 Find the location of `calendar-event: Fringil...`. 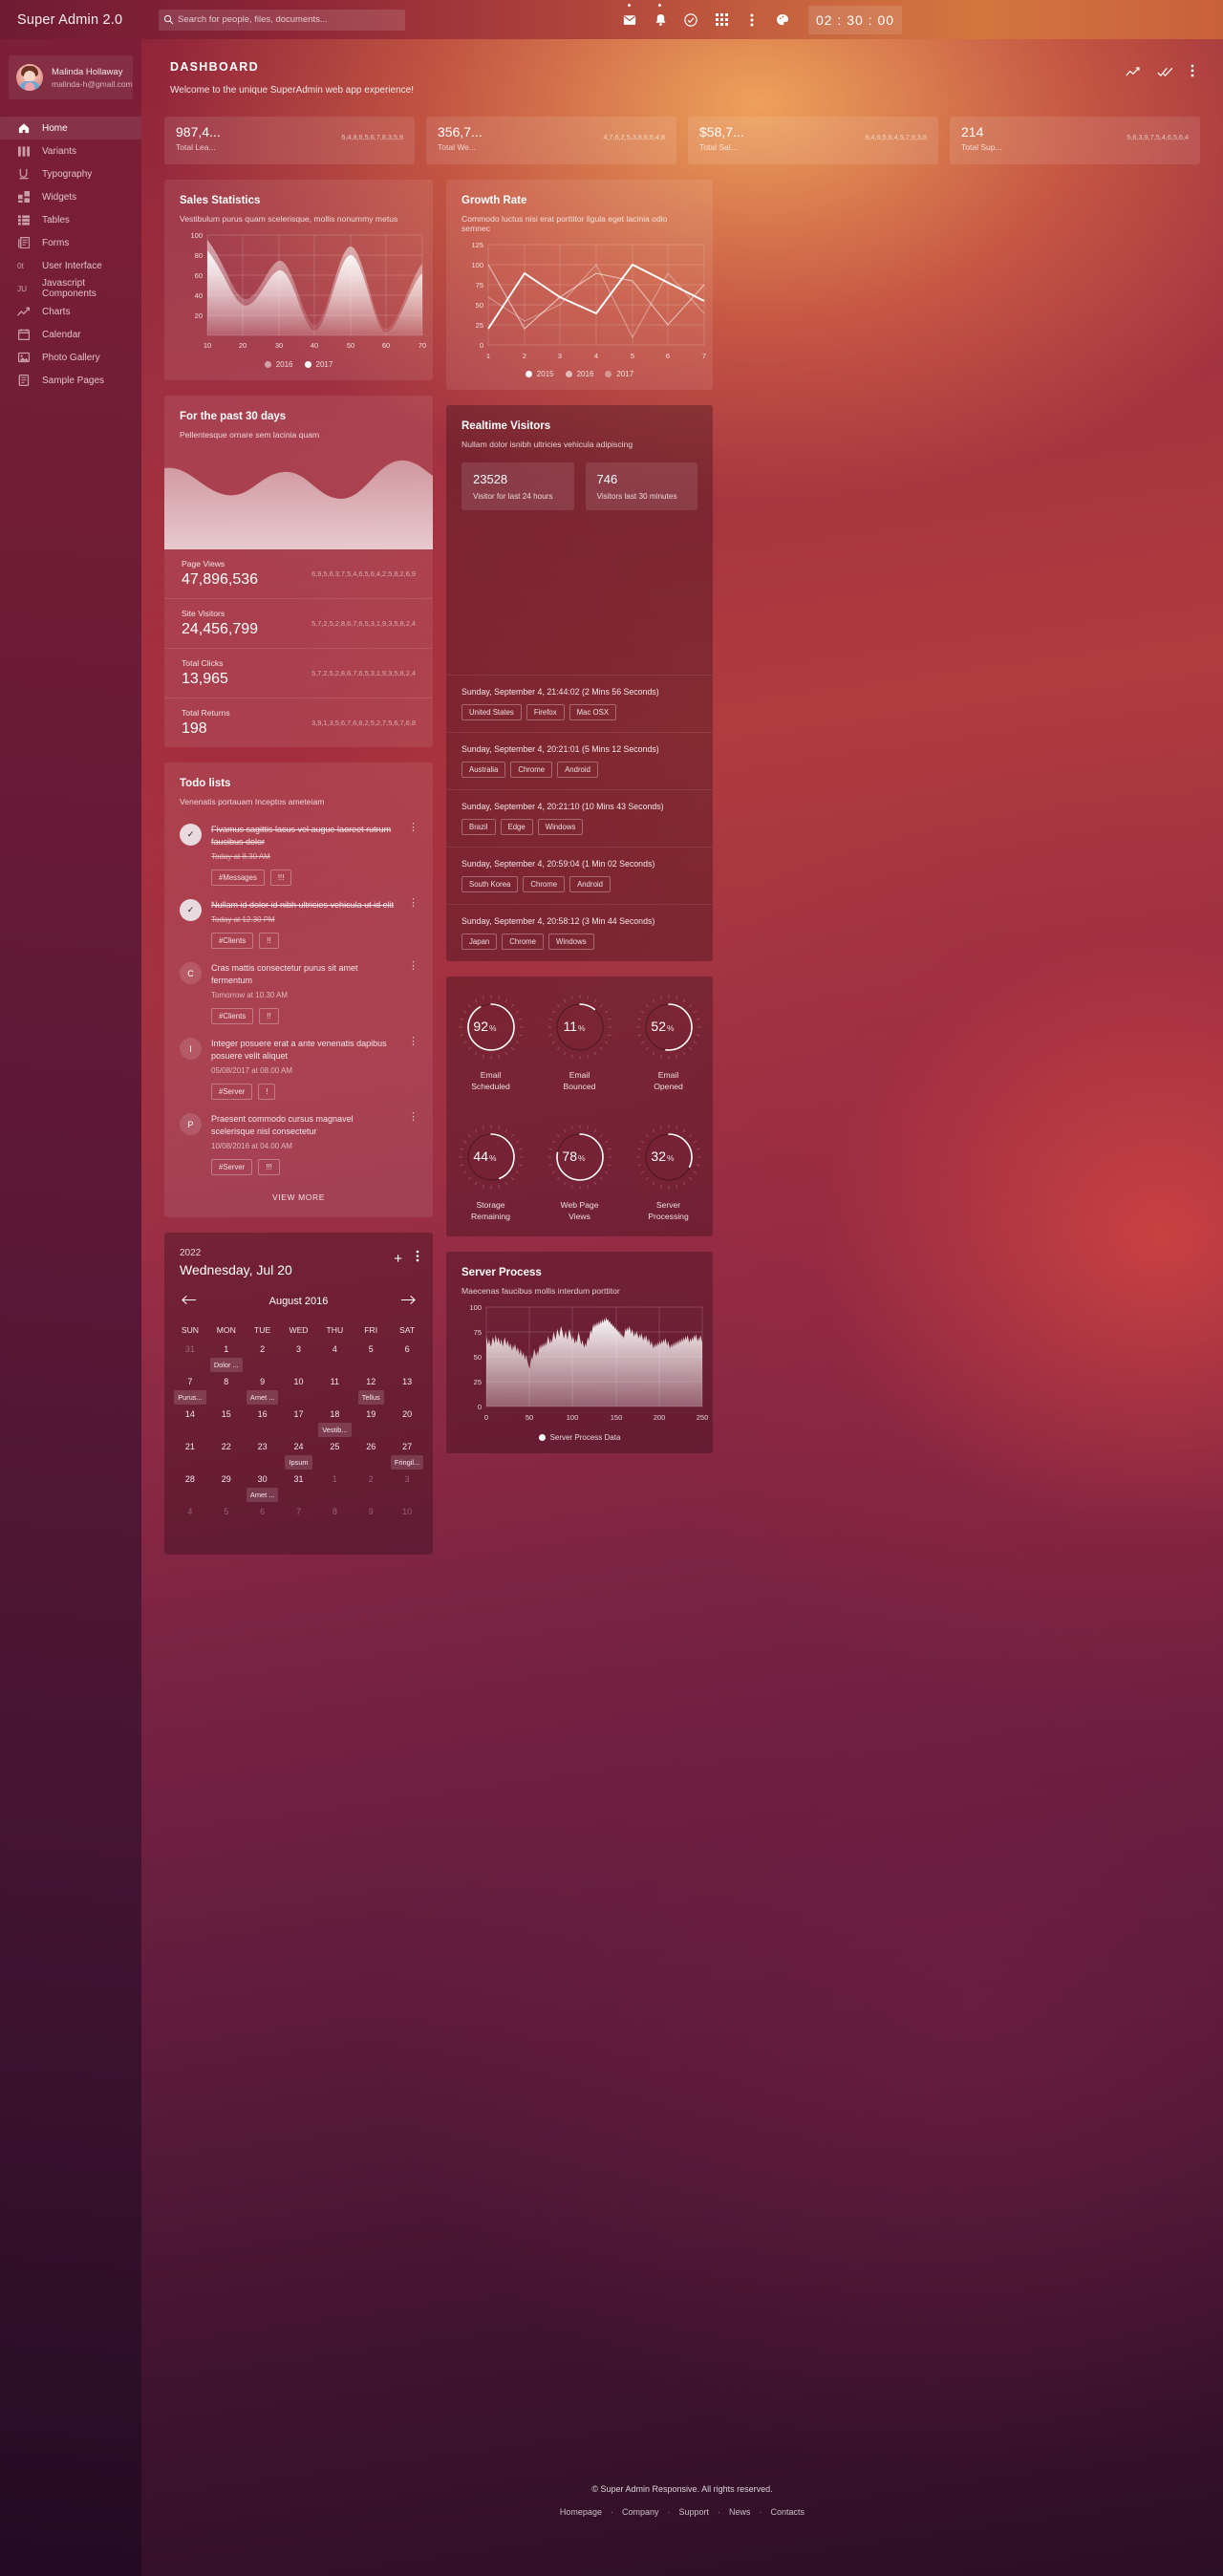

calendar-event: Fringil... is located at coordinates (407, 1462).